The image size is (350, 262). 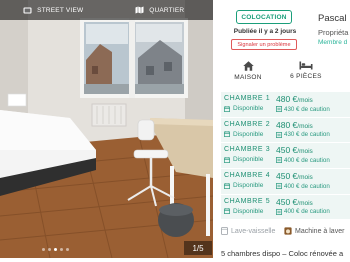 I want to click on feature-property-type: MAISON, so click(x=248, y=71).